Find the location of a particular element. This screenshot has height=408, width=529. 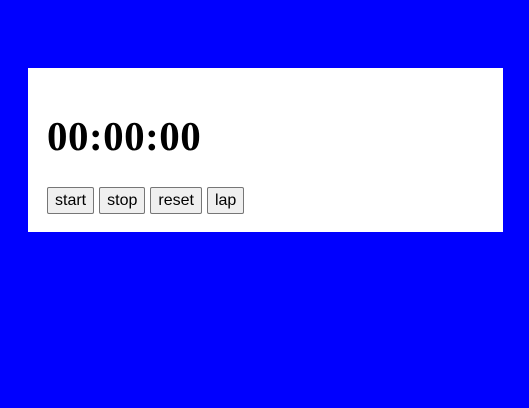

start-button: start is located at coordinates (71, 200).